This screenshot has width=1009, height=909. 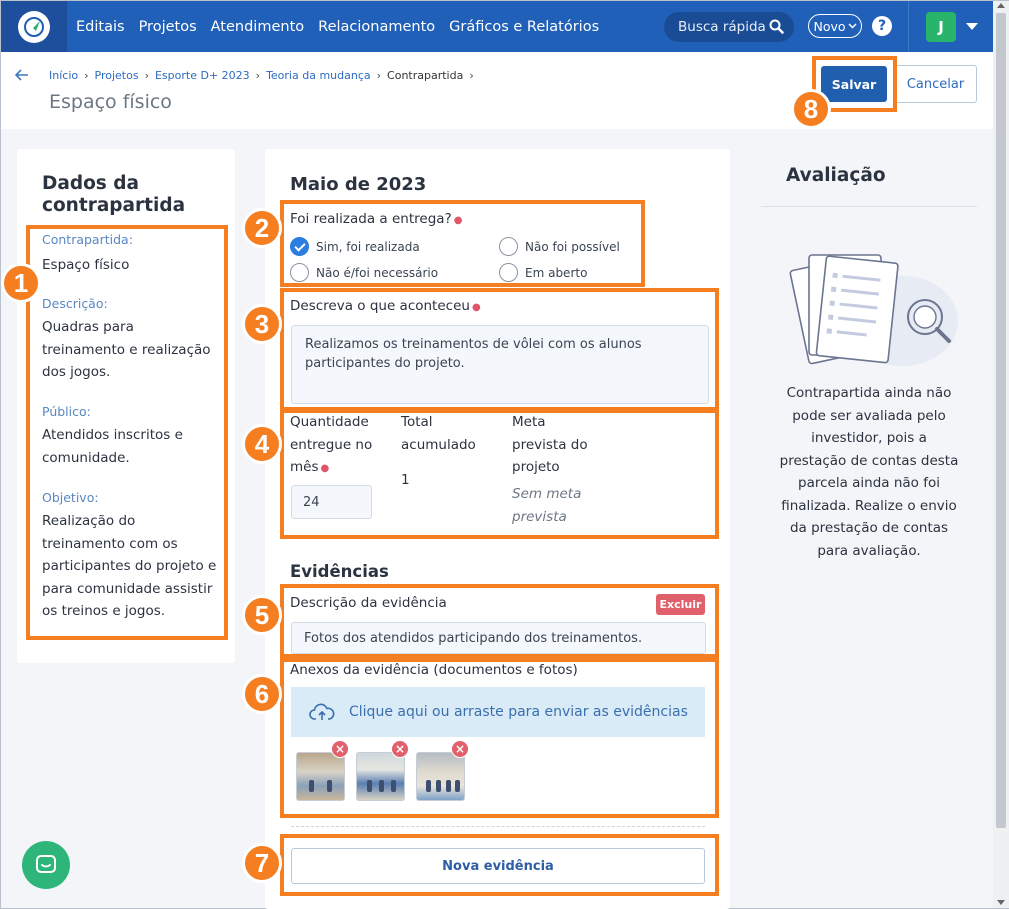 I want to click on nav-graficos-relatorios: Gráficos e Relatórios, so click(x=524, y=27).